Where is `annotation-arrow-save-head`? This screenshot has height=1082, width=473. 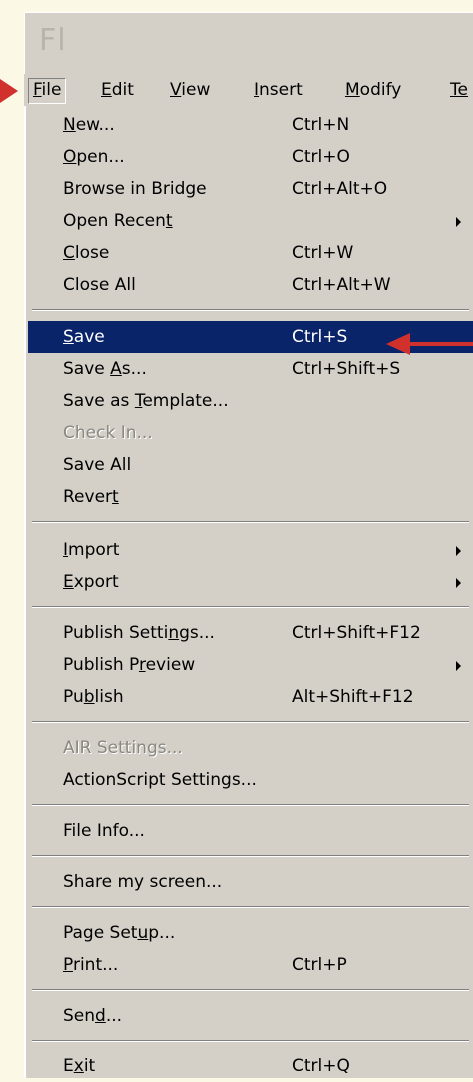
annotation-arrow-save-head is located at coordinates (398, 344).